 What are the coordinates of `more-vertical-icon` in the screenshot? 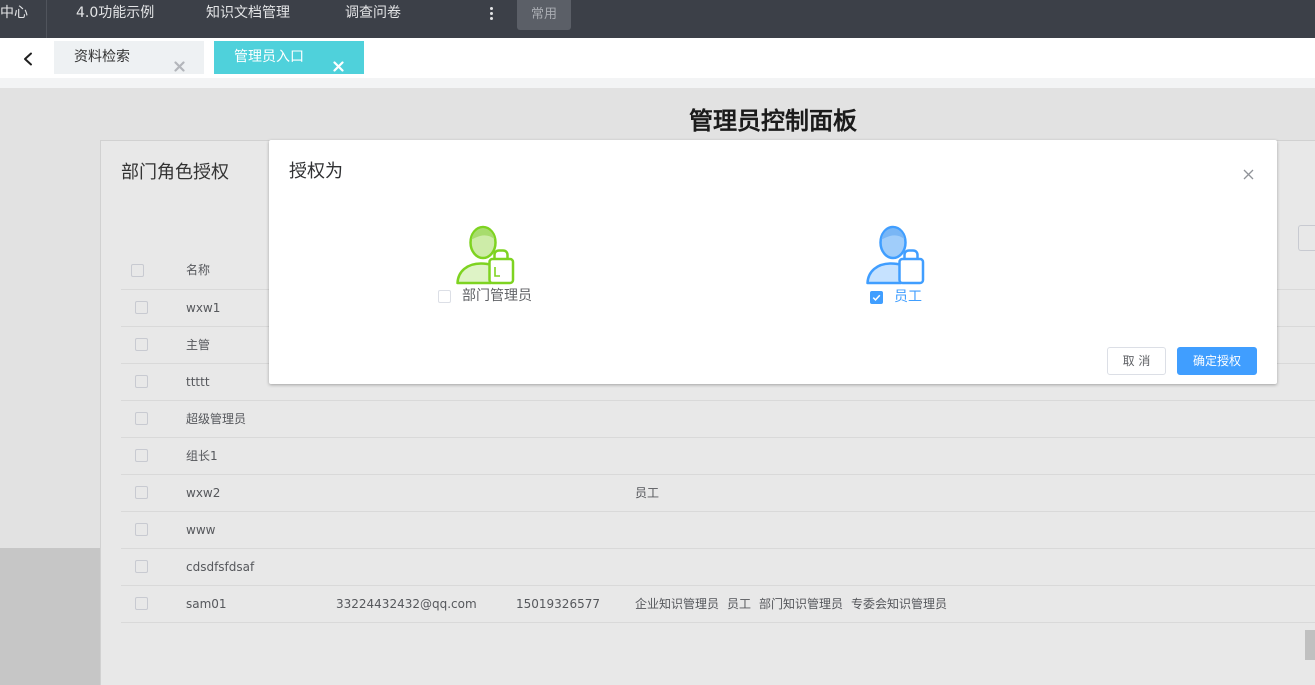 It's located at (491, 14).